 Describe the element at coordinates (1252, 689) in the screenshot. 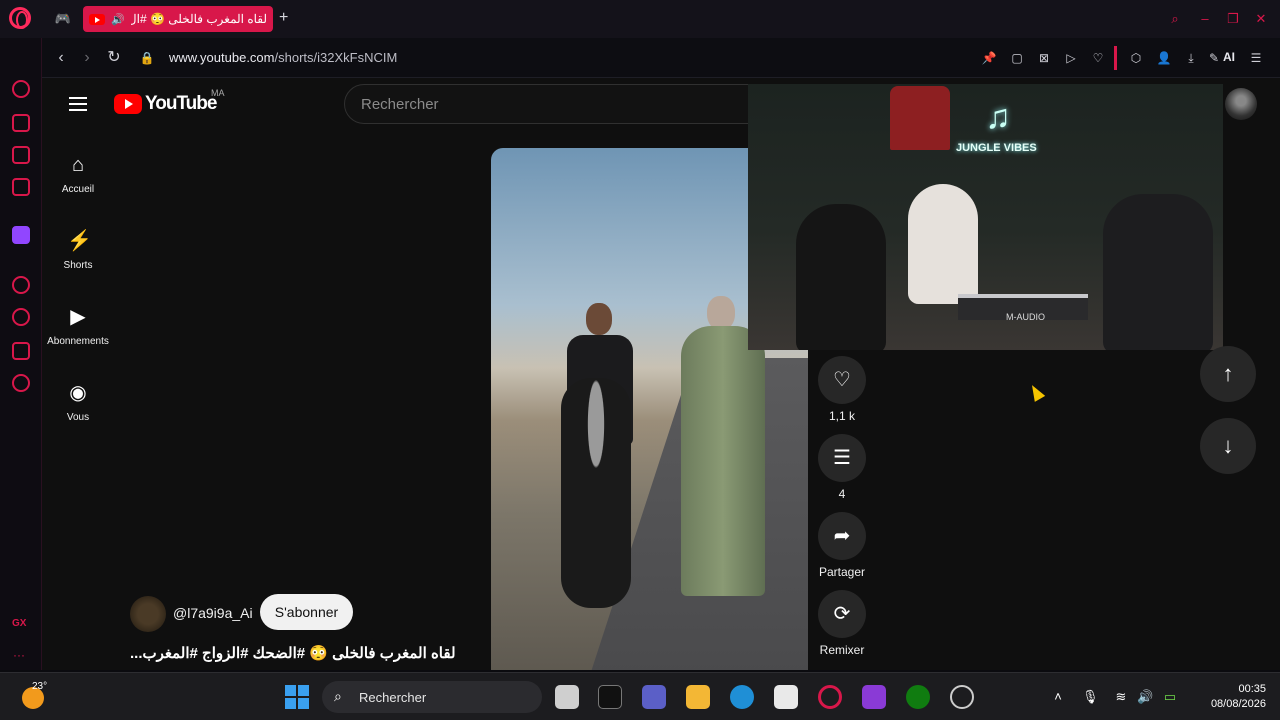

I see `clock-time: 00:35` at that location.